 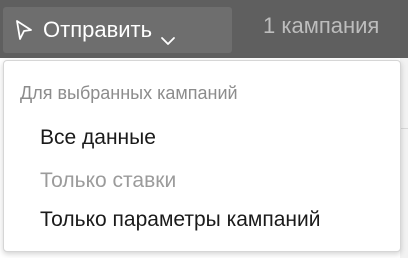 What do you see at coordinates (98, 138) in the screenshot?
I see `menu-item-all-data: Все данные` at bounding box center [98, 138].